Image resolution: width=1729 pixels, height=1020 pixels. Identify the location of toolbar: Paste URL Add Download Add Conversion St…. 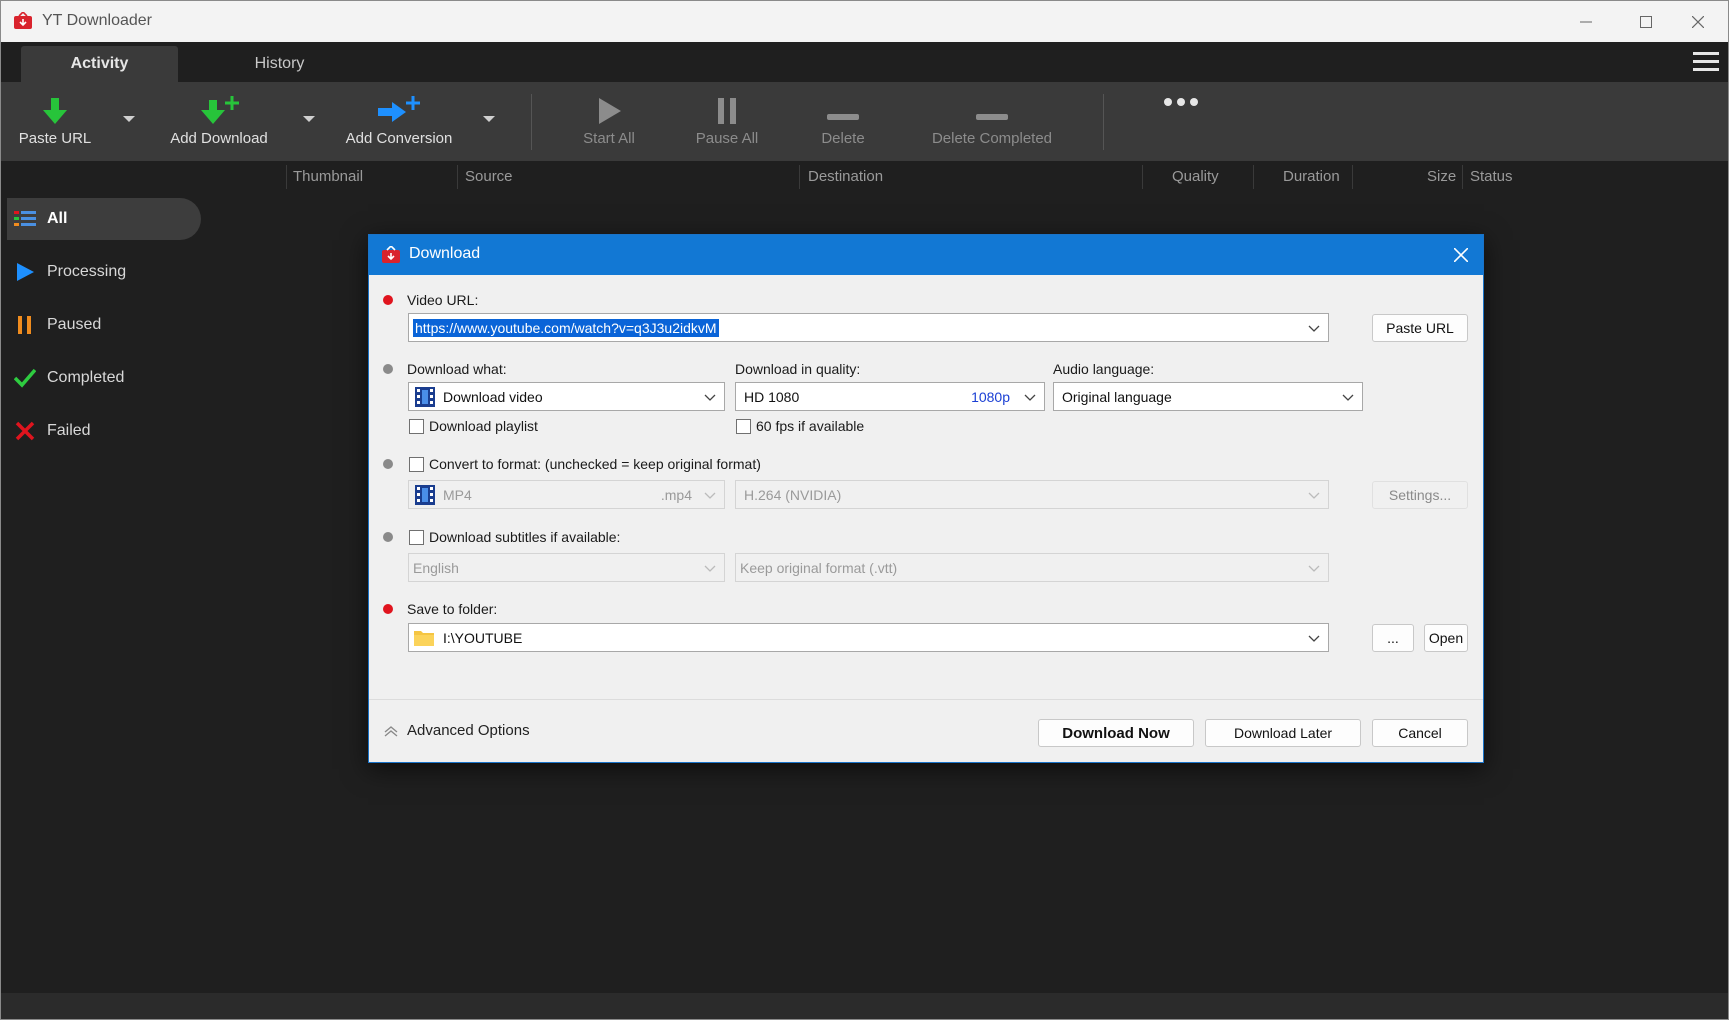
(864, 121).